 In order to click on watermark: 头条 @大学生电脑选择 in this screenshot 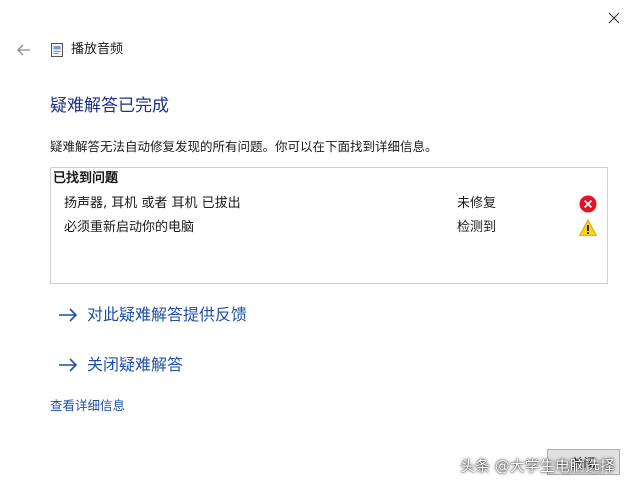, I will do `click(537, 466)`.